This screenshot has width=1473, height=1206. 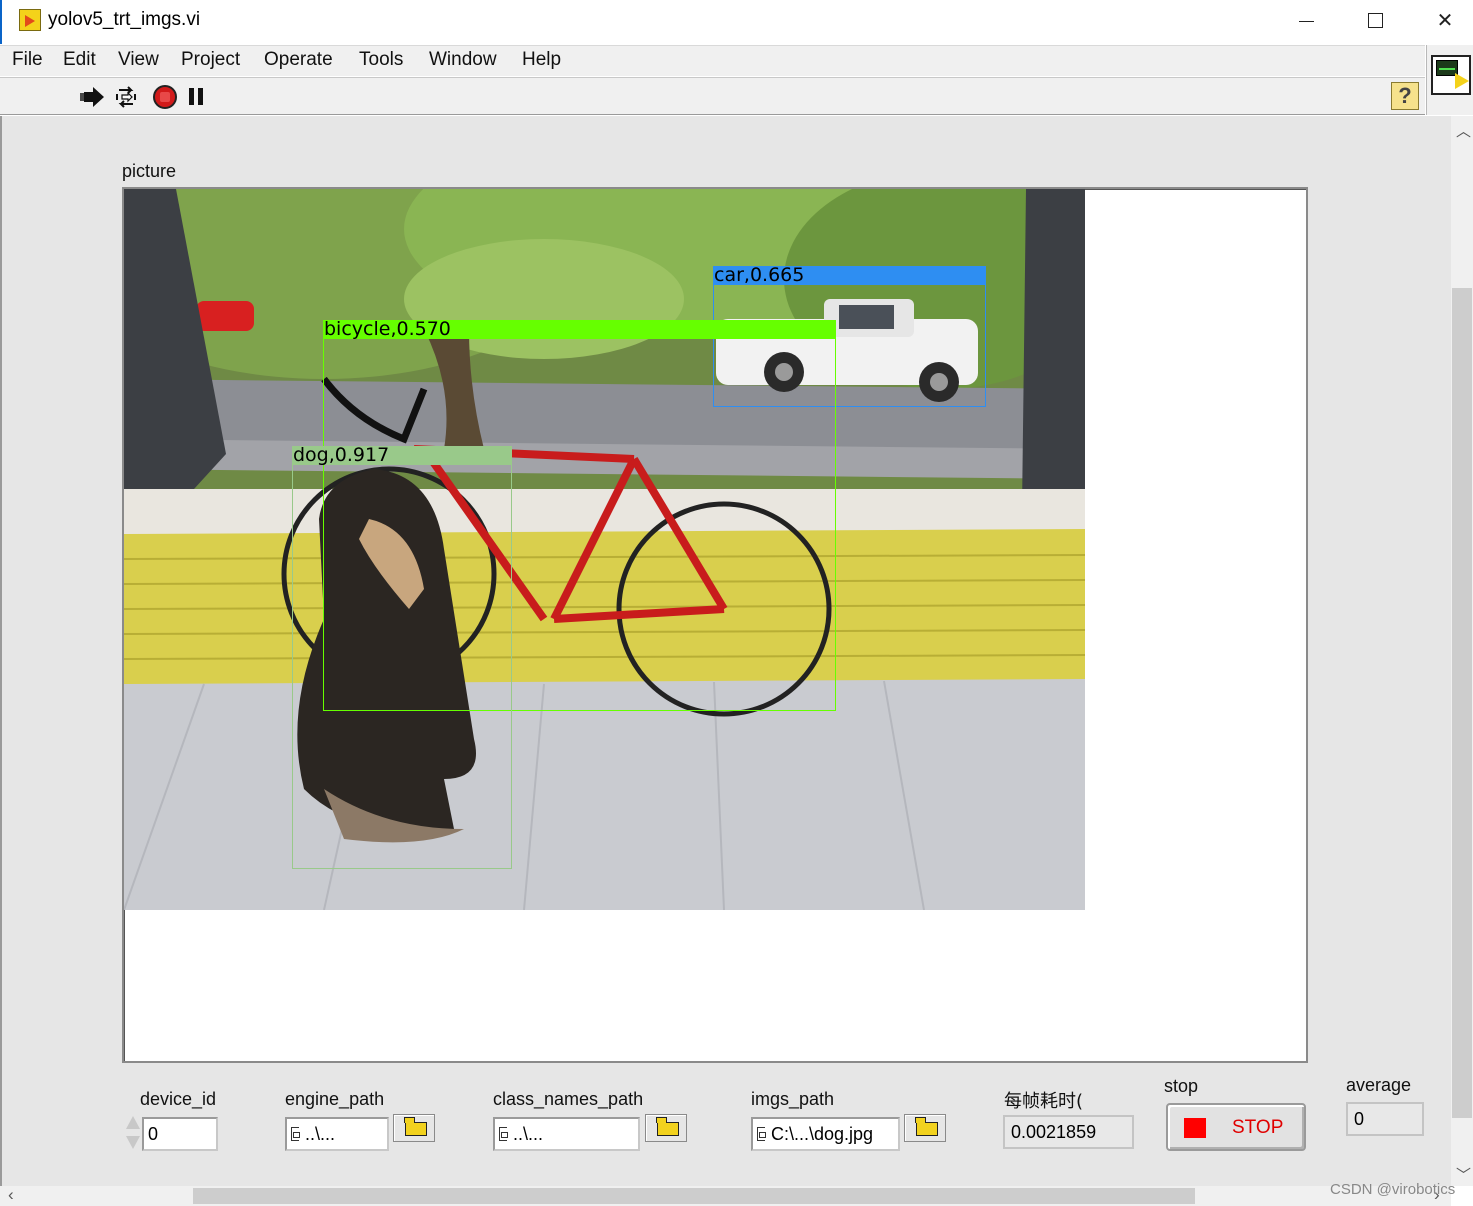 I want to click on context-help-button: ?, so click(x=1405, y=96).